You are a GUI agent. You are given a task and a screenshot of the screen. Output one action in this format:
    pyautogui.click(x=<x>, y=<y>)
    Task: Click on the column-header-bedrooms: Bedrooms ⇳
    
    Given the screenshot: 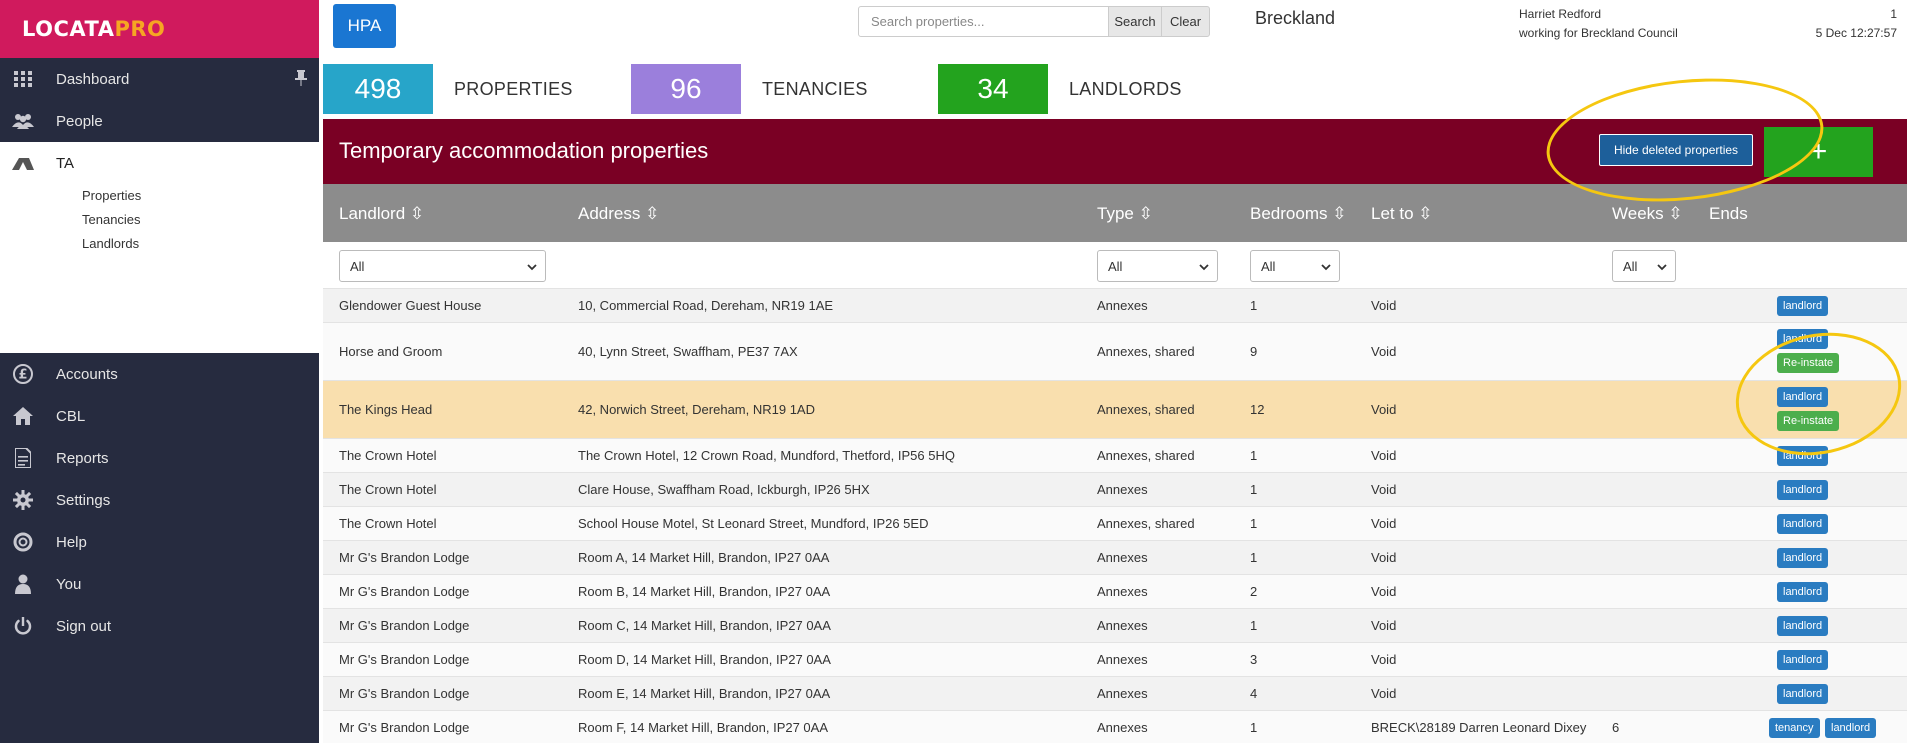 What is the action you would take?
    pyautogui.click(x=1298, y=214)
    